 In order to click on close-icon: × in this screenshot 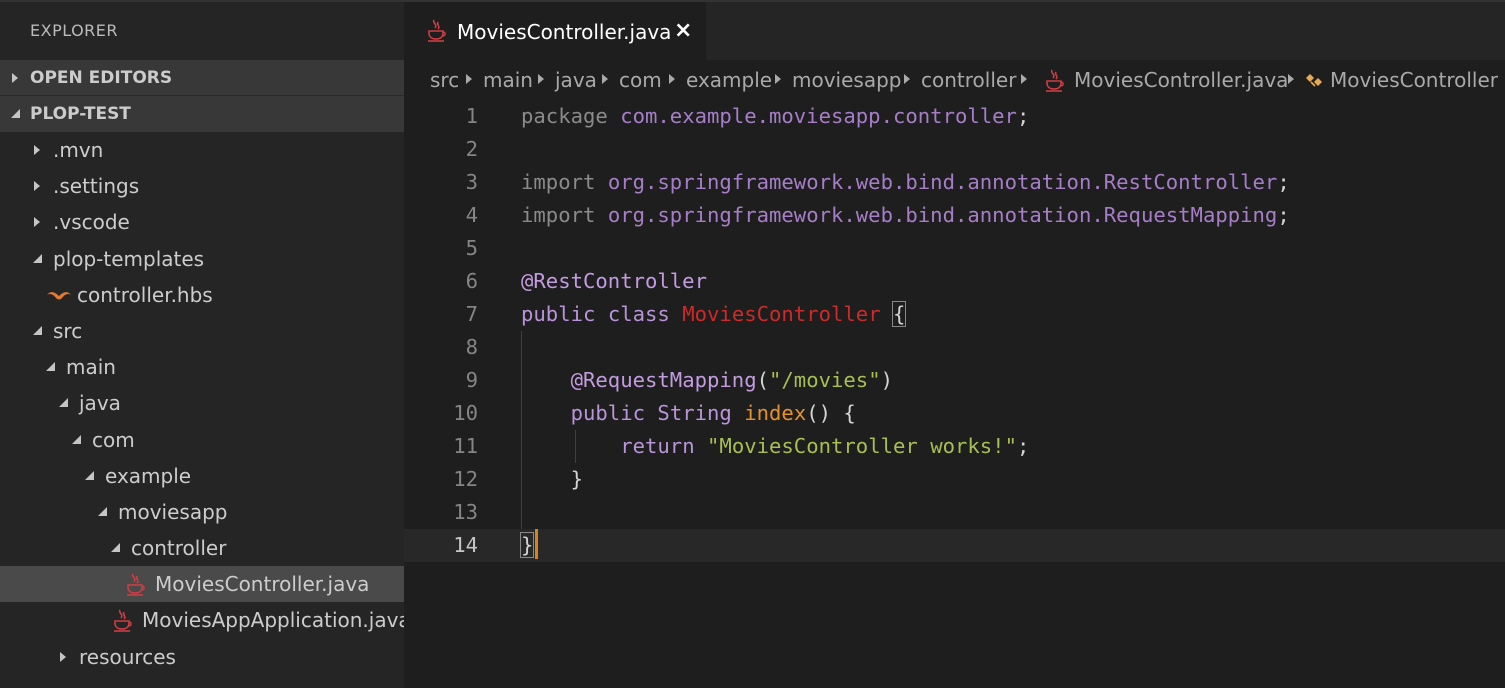, I will do `click(683, 31)`.